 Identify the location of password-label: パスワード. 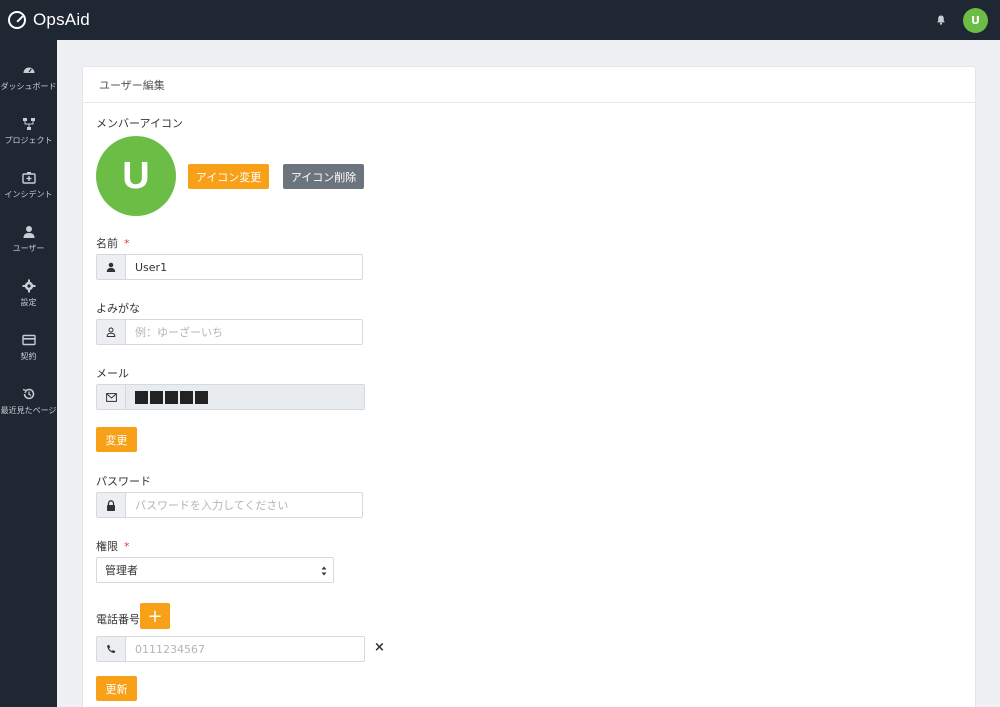
(123, 481).